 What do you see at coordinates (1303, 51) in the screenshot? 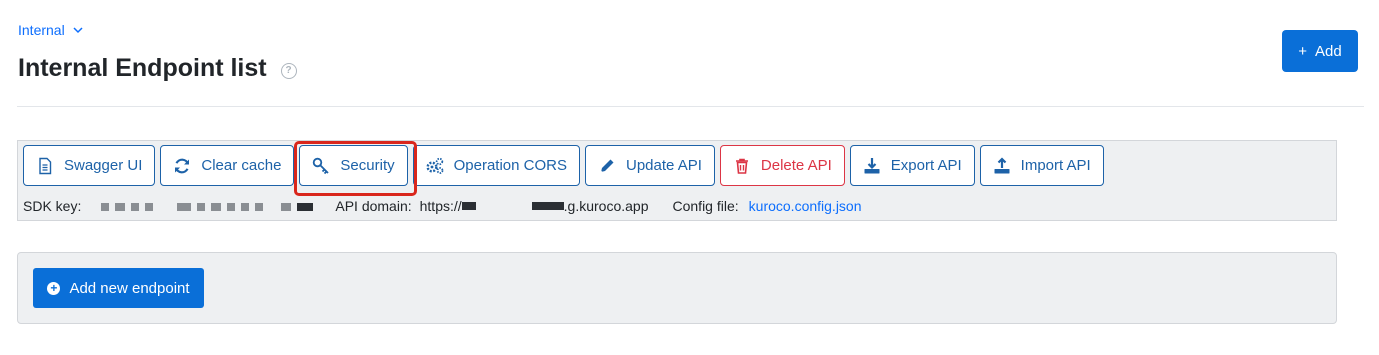
I see `plus-icon: +` at bounding box center [1303, 51].